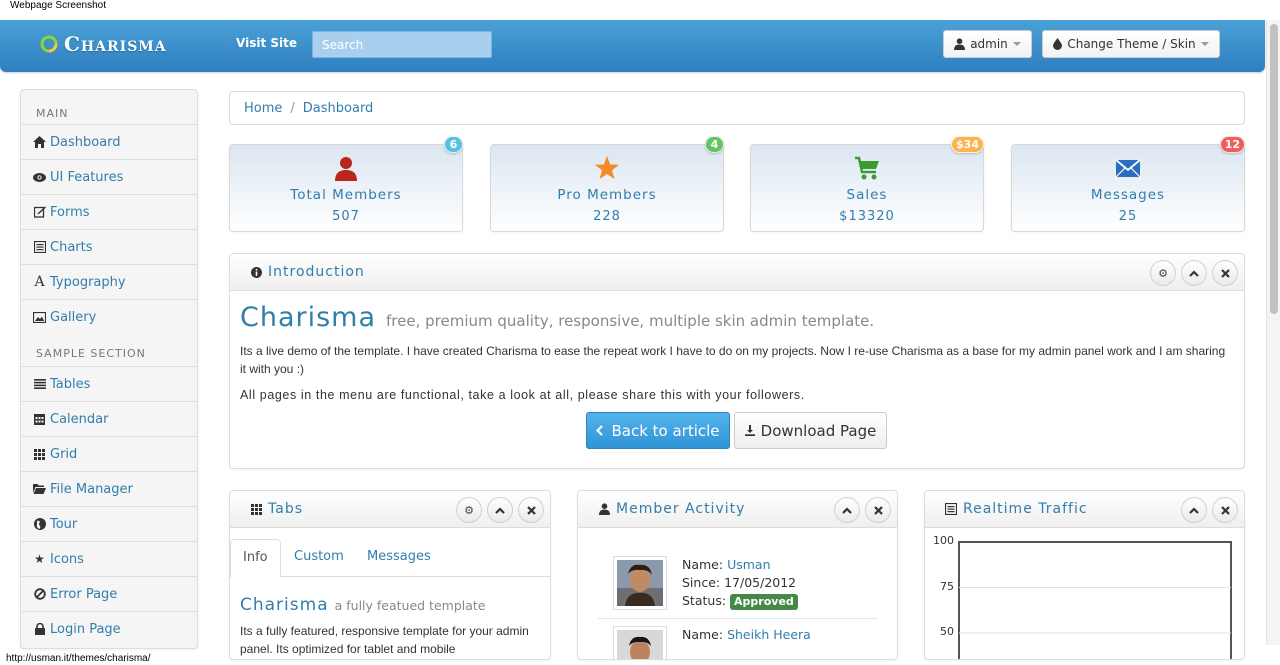 The image size is (1280, 665). What do you see at coordinates (91, 353) in the screenshot?
I see `sidebar-header-sample: SAMPLE SECTION` at bounding box center [91, 353].